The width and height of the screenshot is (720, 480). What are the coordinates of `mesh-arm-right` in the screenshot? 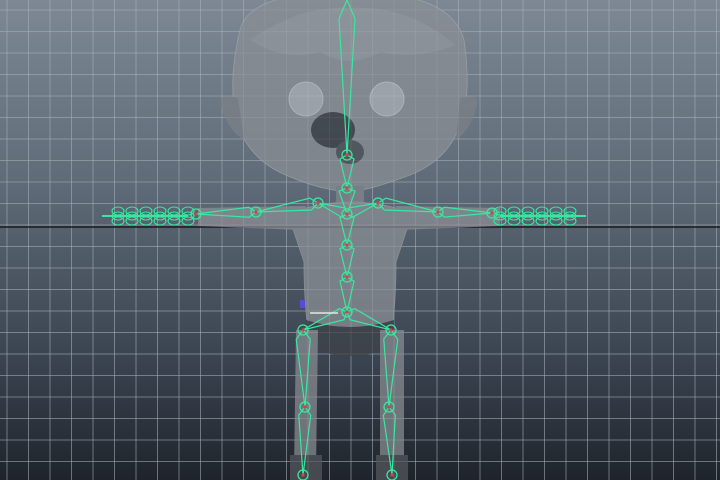 It's located at (448, 218).